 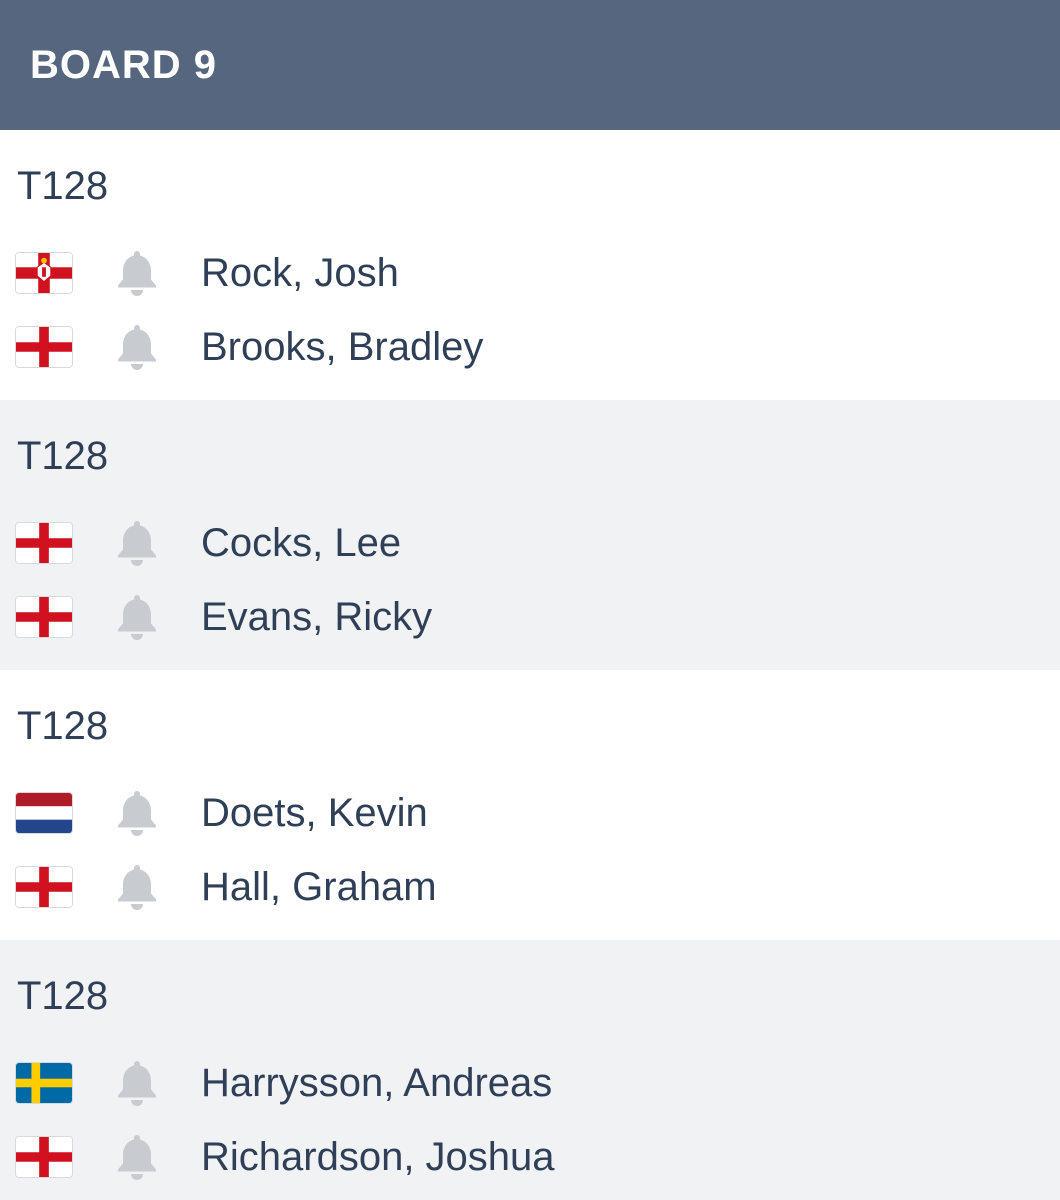 What do you see at coordinates (376, 1083) in the screenshot?
I see `player-name: Harrysson, Andreas` at bounding box center [376, 1083].